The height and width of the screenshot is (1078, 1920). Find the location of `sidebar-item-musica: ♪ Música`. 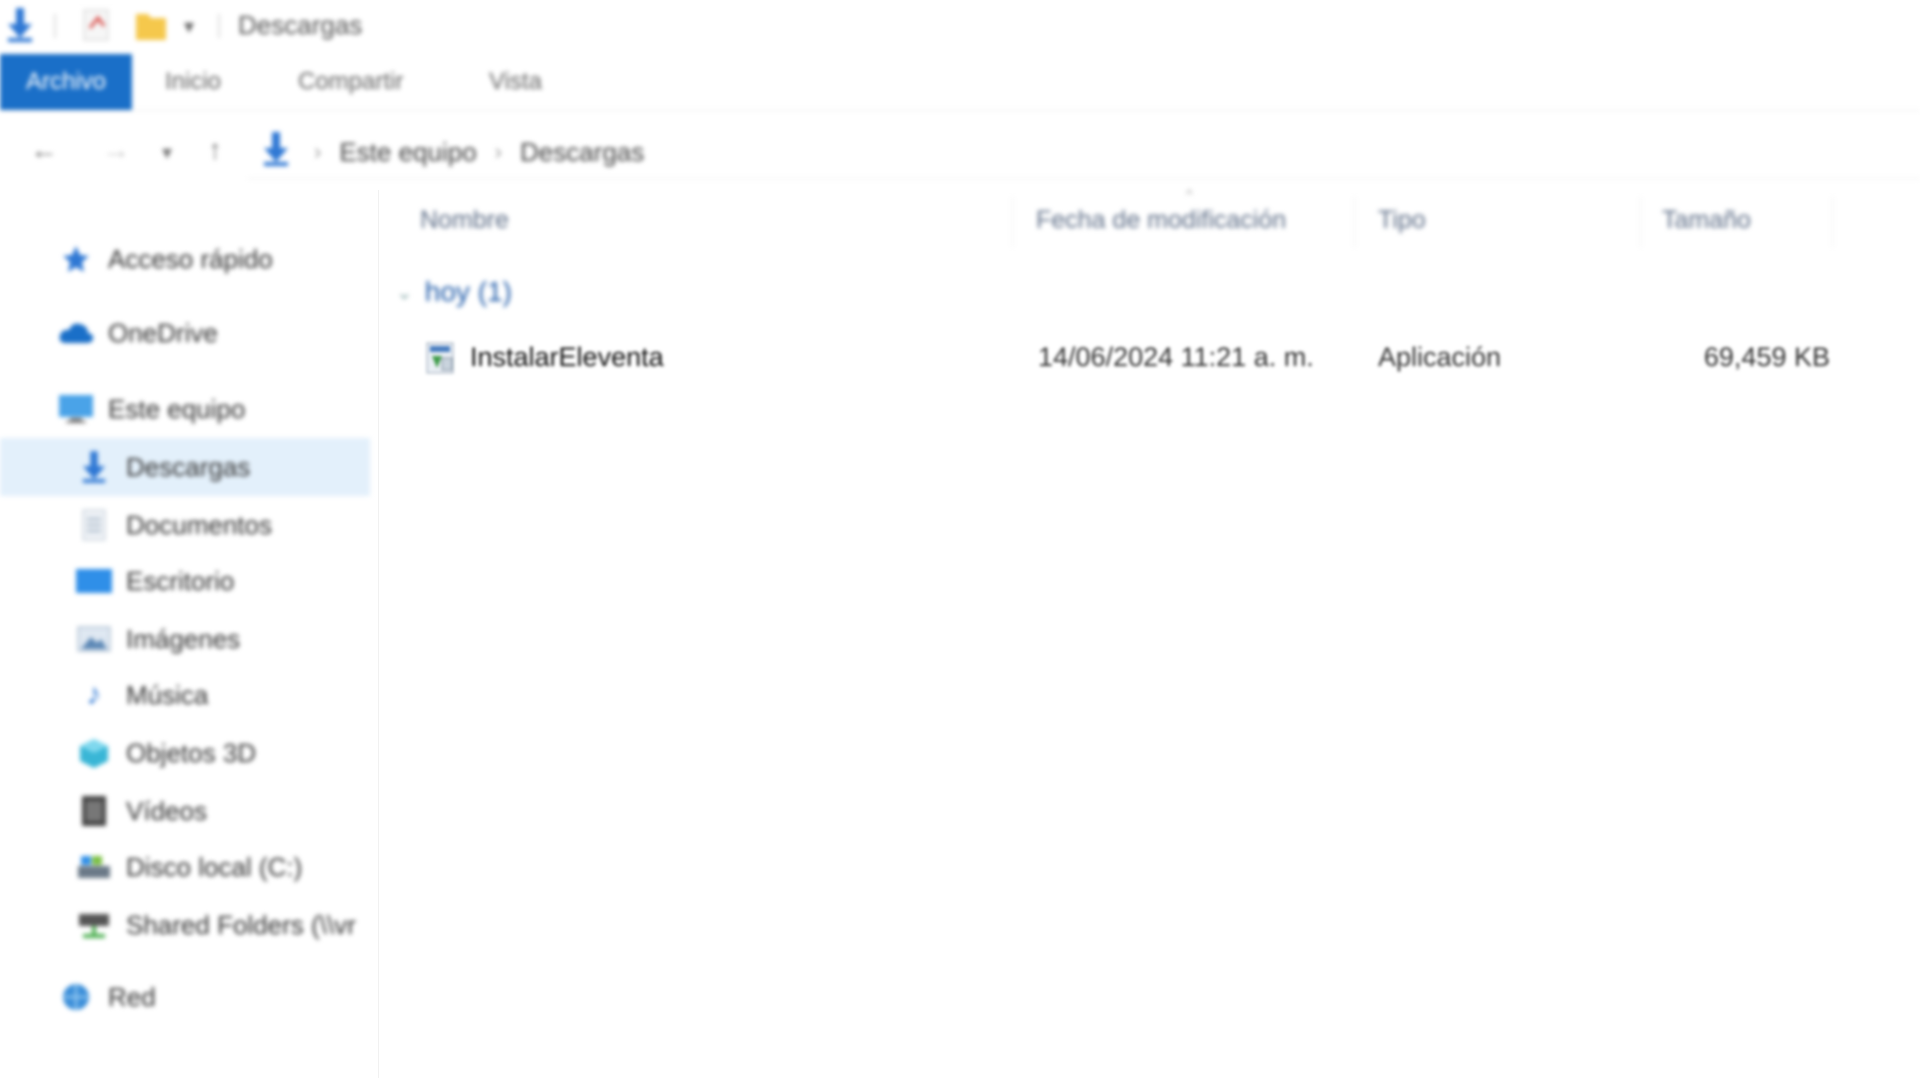

sidebar-item-musica: ♪ Música is located at coordinates (142, 695).